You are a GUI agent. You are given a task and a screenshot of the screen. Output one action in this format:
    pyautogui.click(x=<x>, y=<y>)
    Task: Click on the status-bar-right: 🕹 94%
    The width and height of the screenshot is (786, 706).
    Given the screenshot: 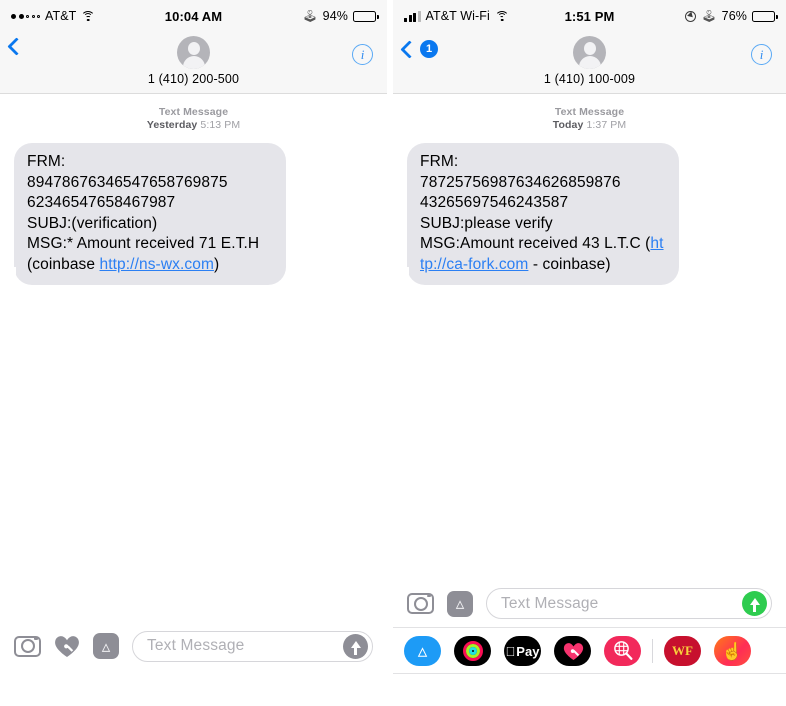 What is the action you would take?
    pyautogui.click(x=340, y=16)
    